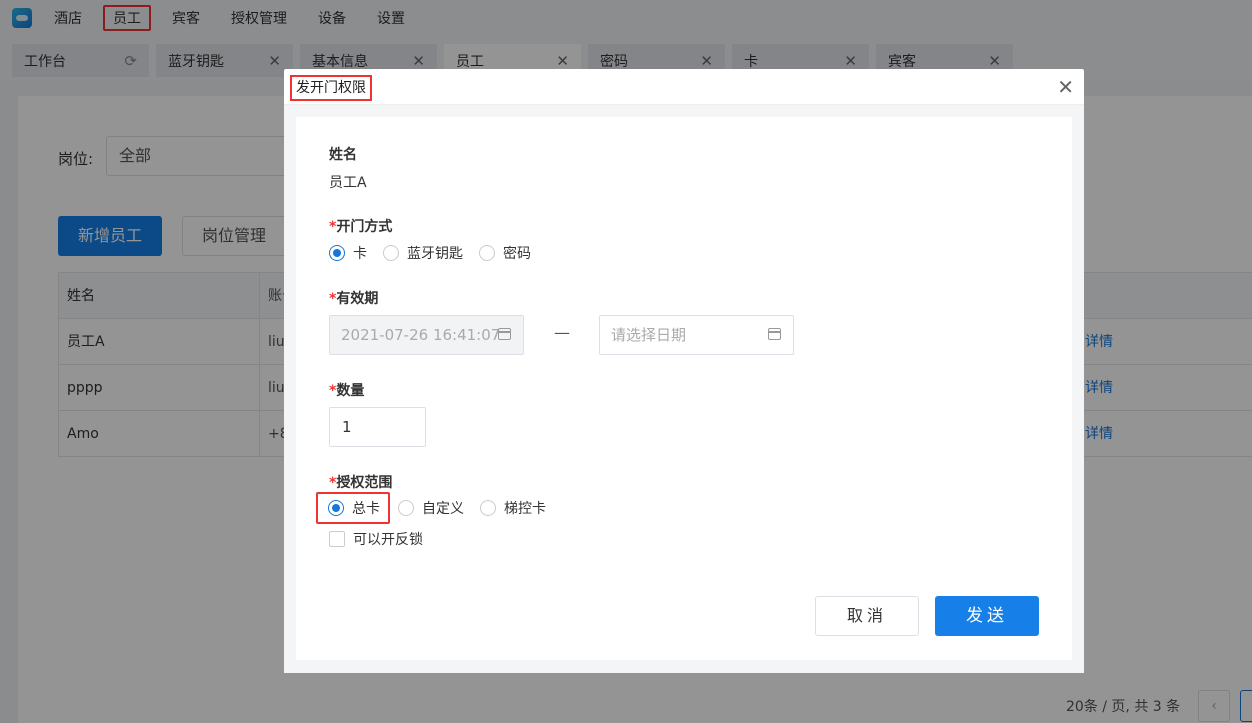 Image resolution: width=1252 pixels, height=723 pixels. What do you see at coordinates (361, 227) in the screenshot?
I see `open-method-label: *开门方式` at bounding box center [361, 227].